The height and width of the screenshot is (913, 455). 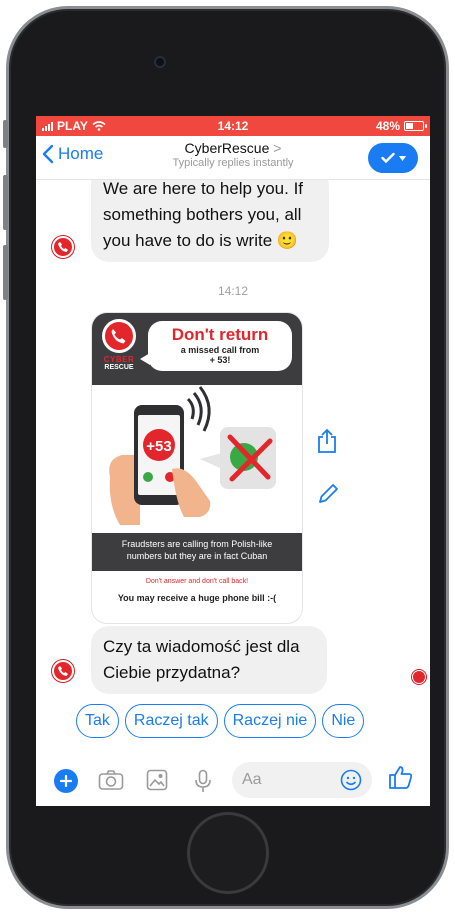 I want to click on card-warning: Don't answer and don't call back!, so click(x=197, y=581).